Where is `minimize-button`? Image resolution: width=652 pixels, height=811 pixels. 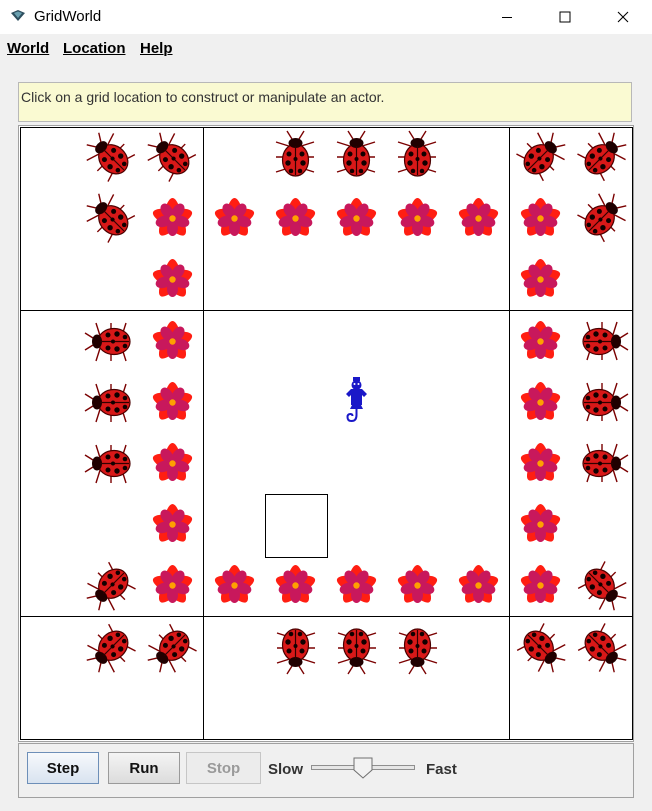
minimize-button is located at coordinates (507, 17).